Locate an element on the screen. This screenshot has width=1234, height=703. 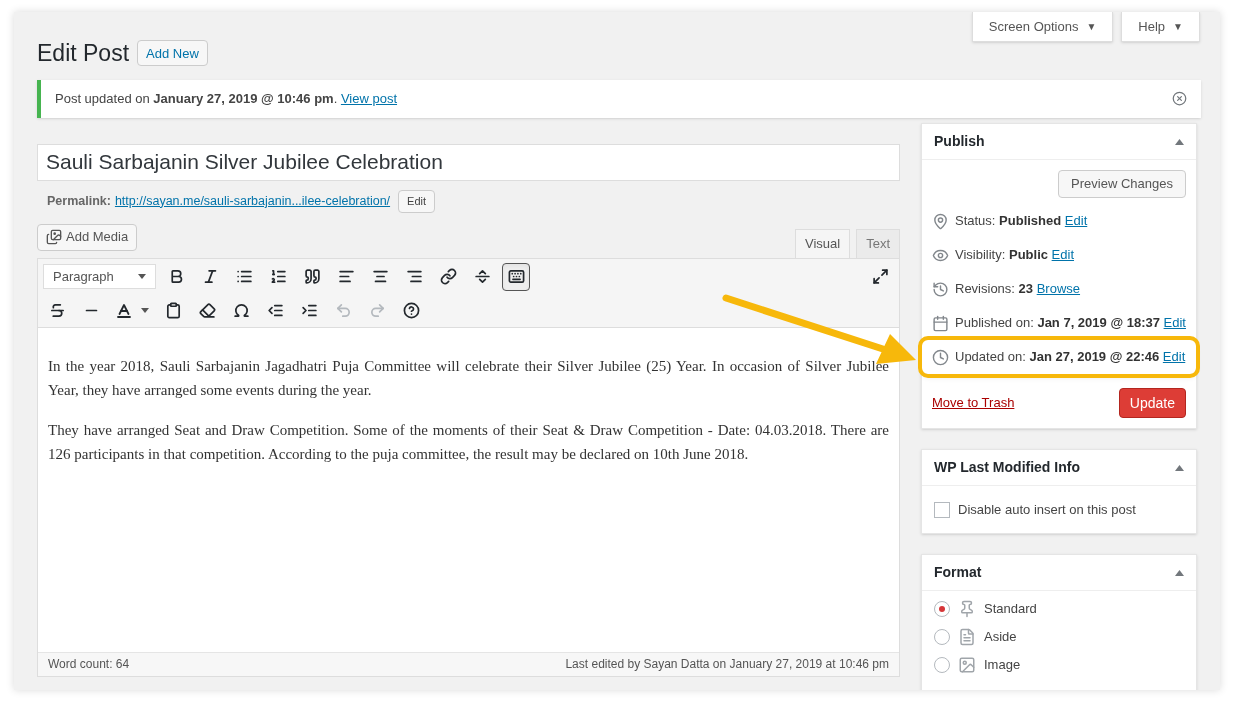
add-new-button: Add New is located at coordinates (172, 53).